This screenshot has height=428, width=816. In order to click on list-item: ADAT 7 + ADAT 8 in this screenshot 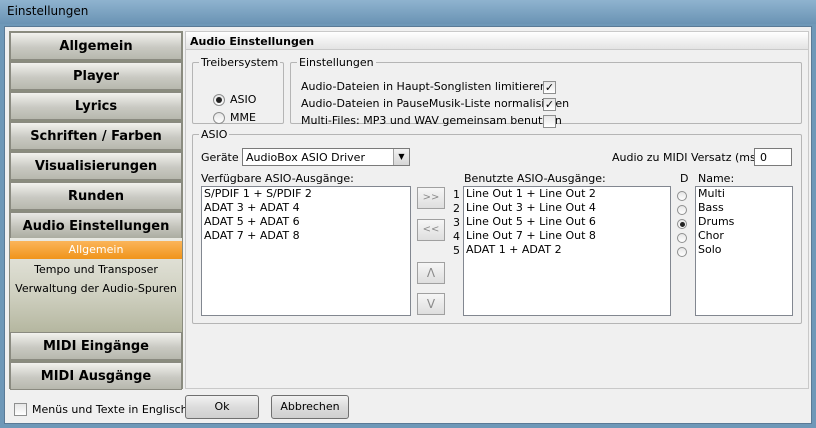, I will do `click(306, 236)`.